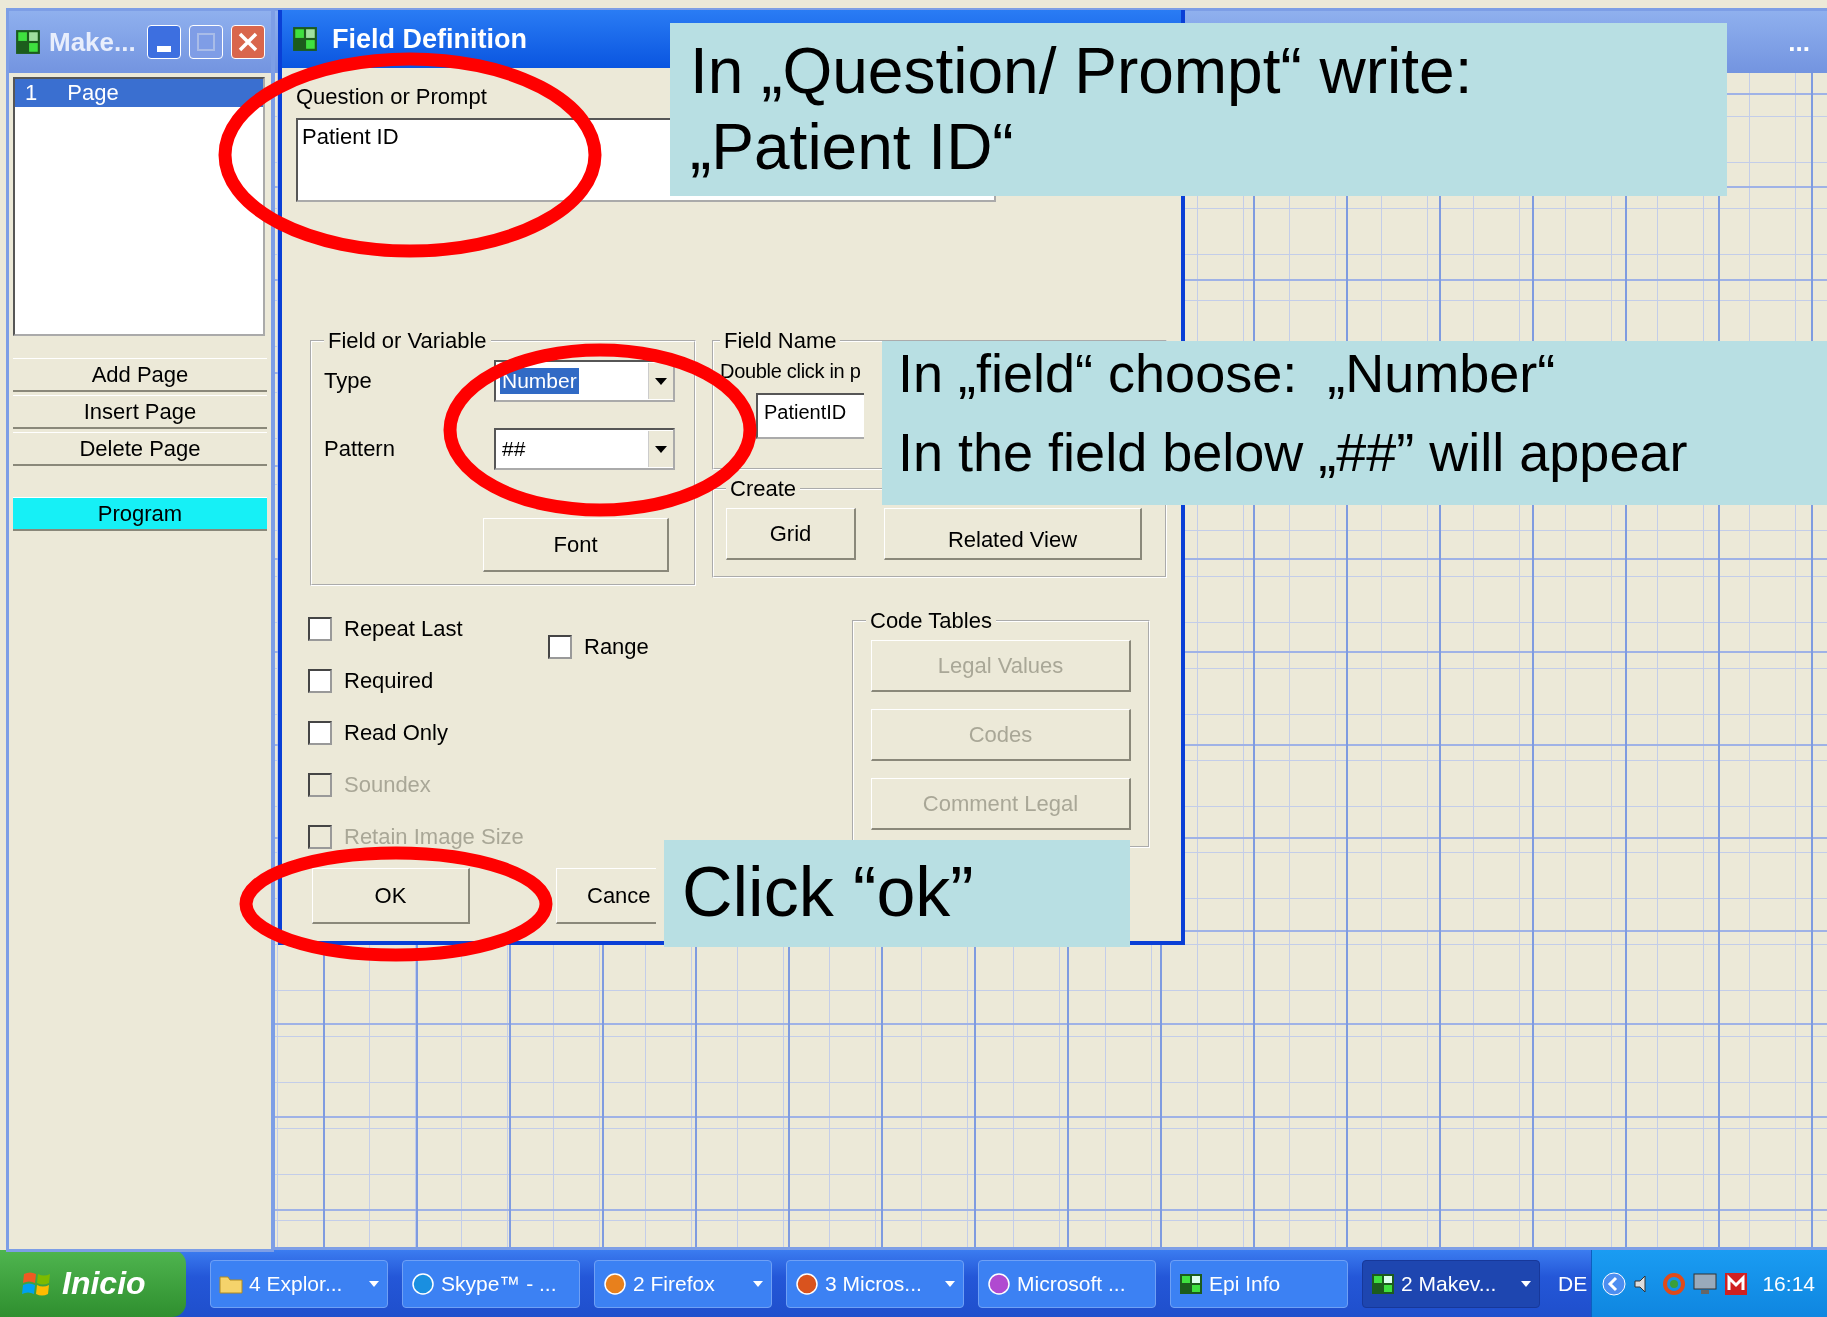  I want to click on group-label: Create, so click(763, 489).